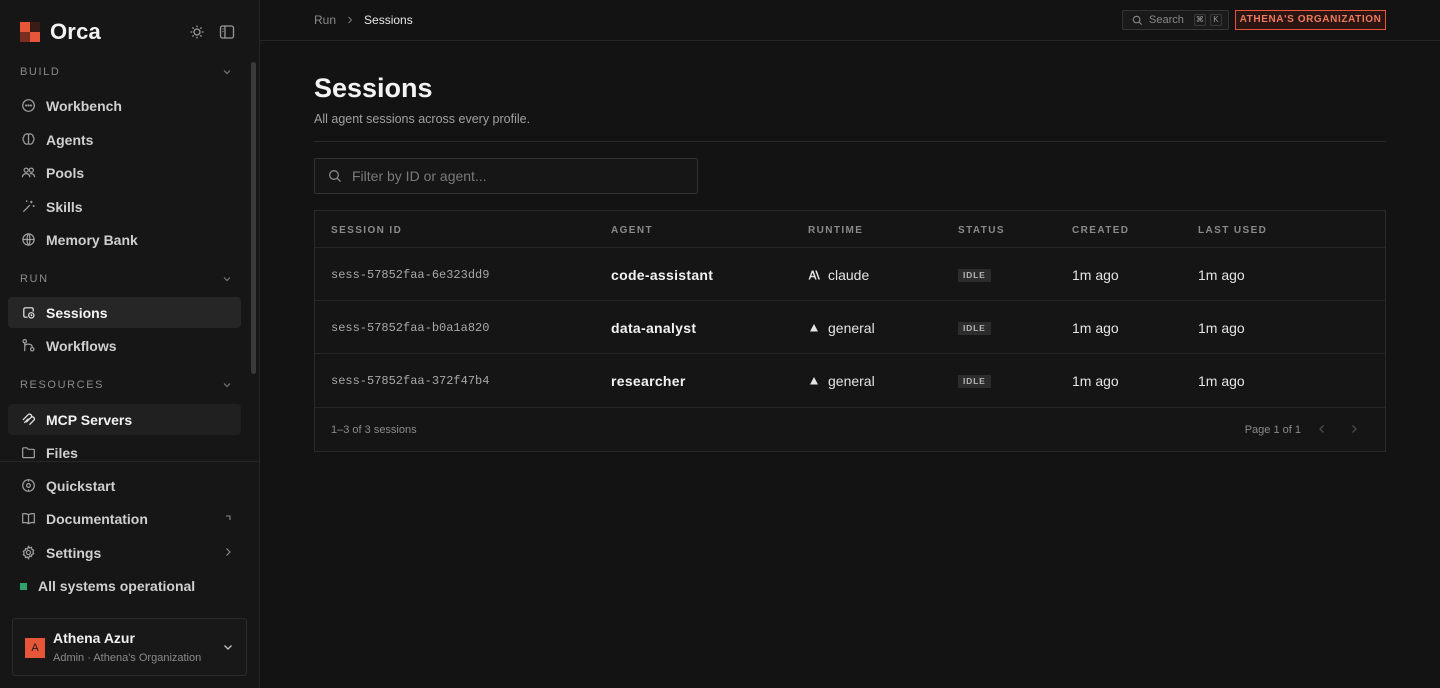 This screenshot has height=688, width=1440. What do you see at coordinates (28, 173) in the screenshot?
I see `users-icon` at bounding box center [28, 173].